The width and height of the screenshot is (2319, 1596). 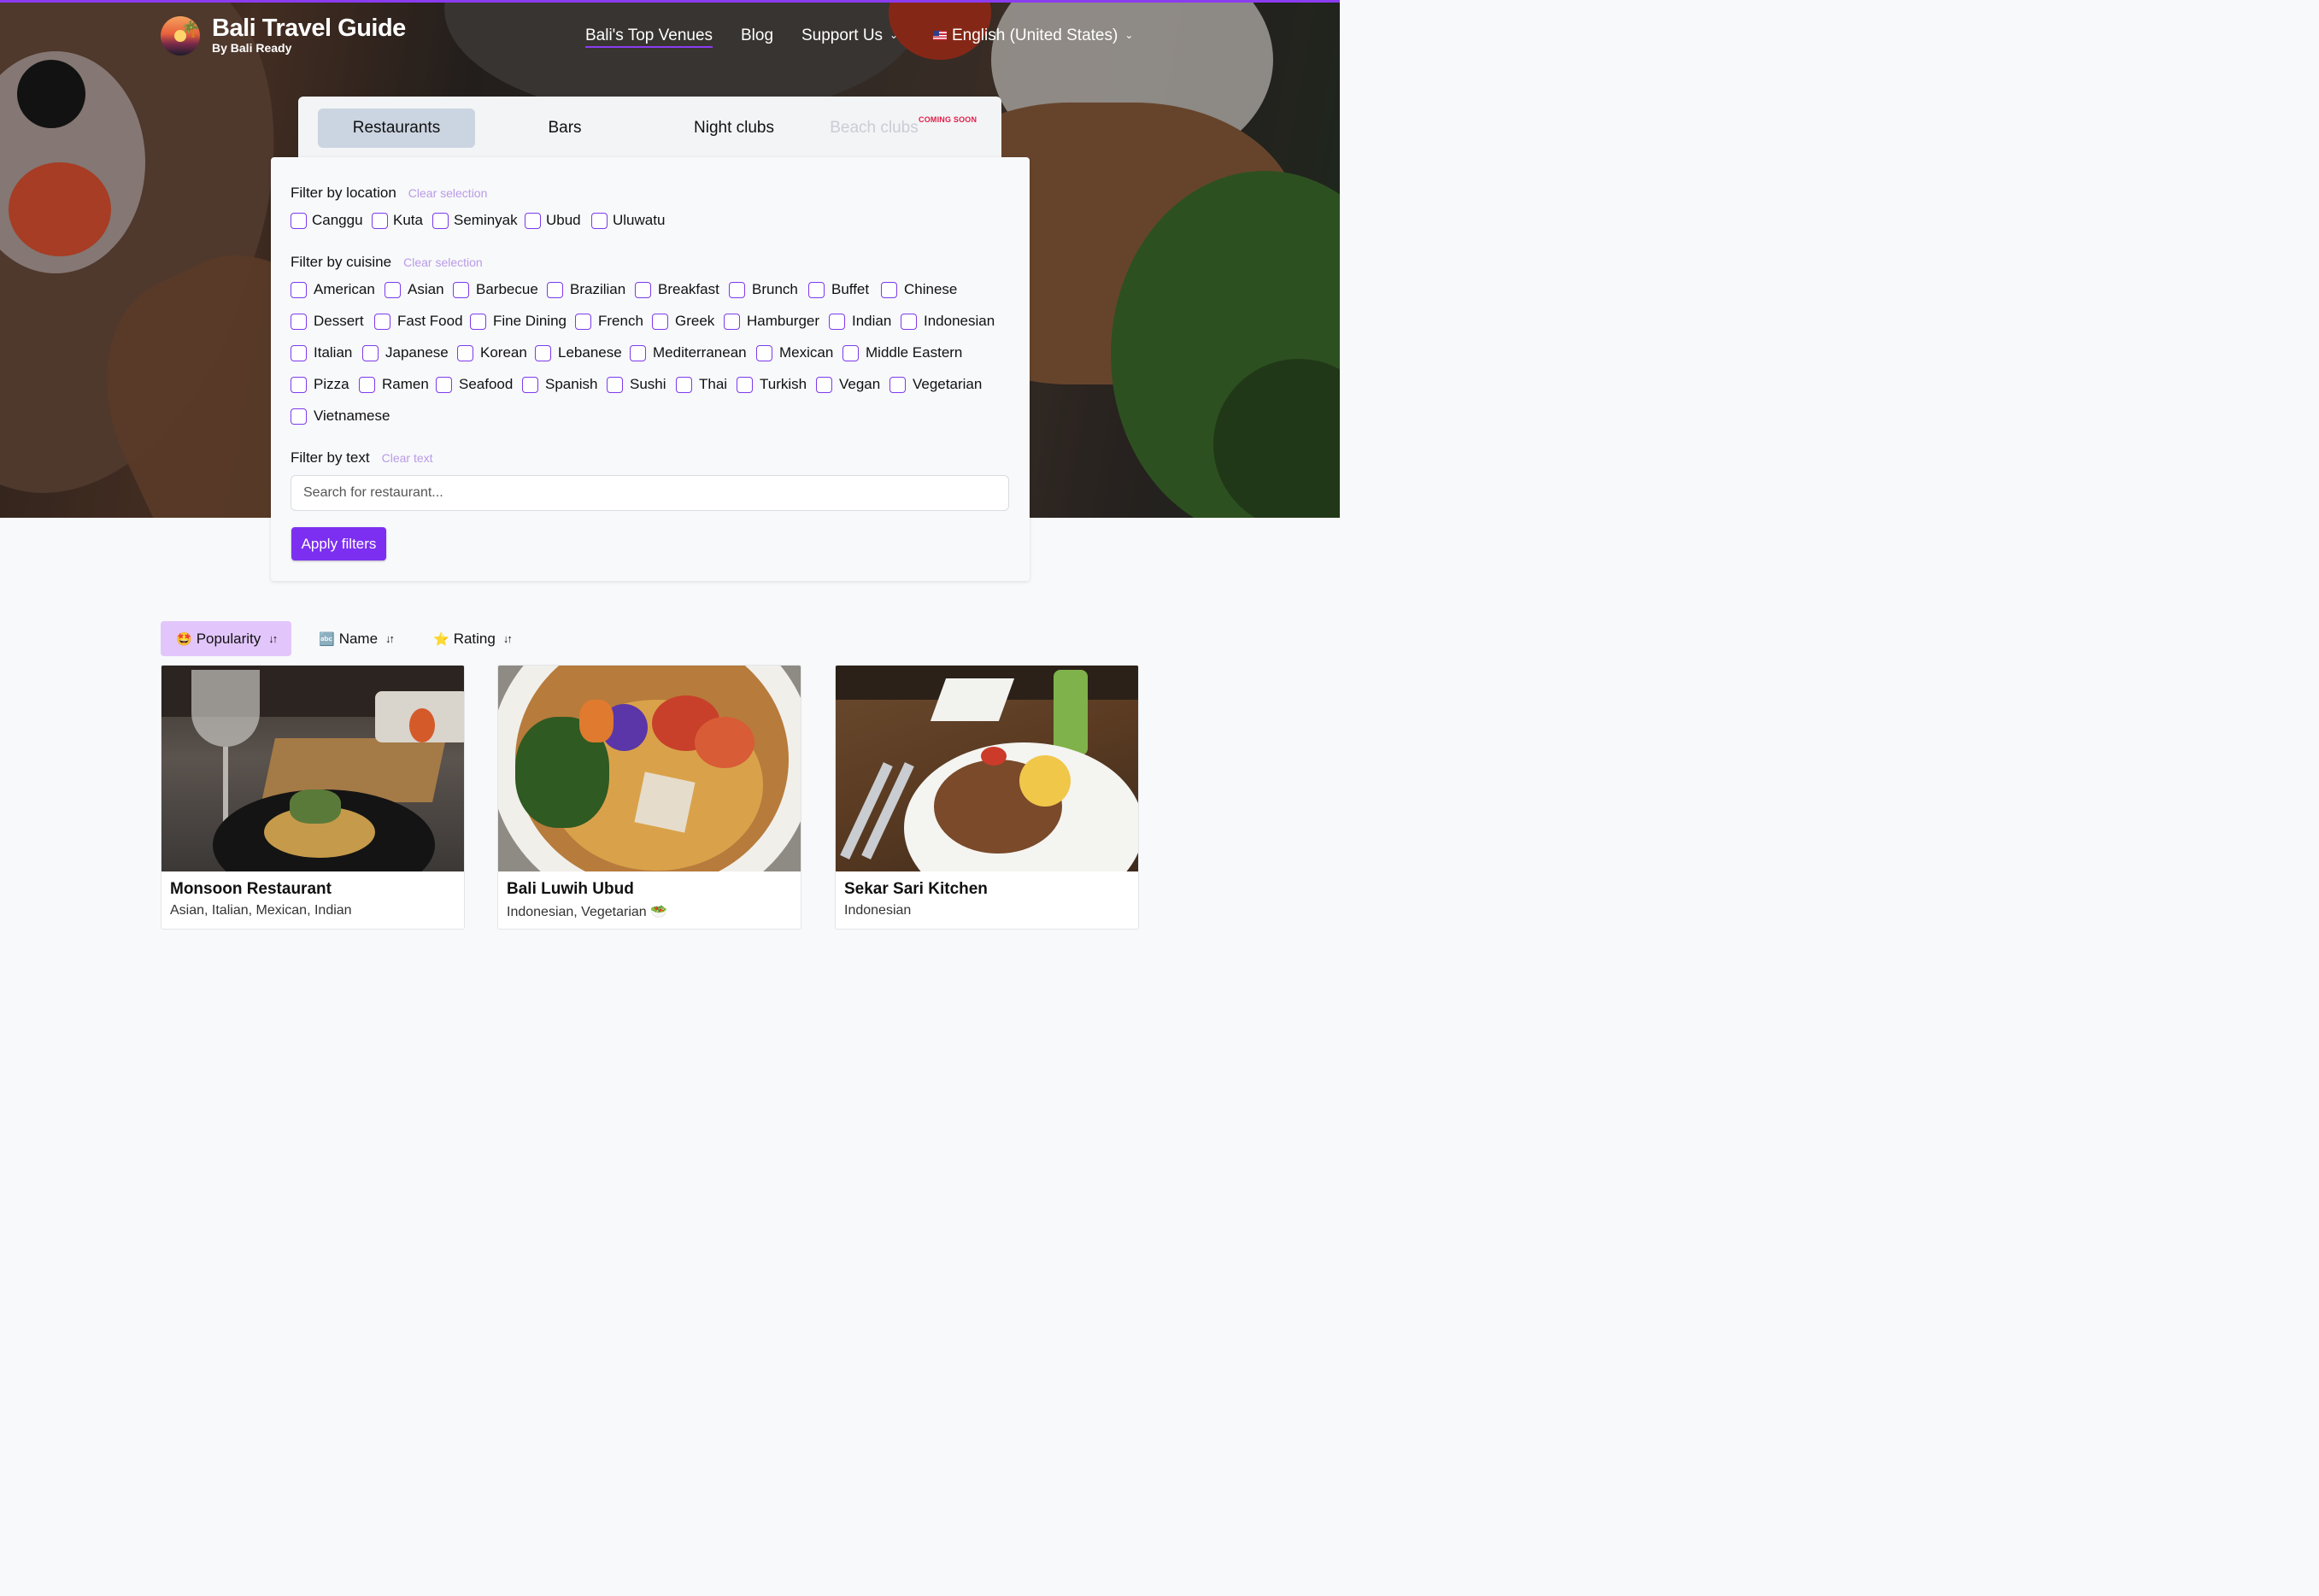 What do you see at coordinates (586, 289) in the screenshot?
I see `cuisine-option: Brazilian` at bounding box center [586, 289].